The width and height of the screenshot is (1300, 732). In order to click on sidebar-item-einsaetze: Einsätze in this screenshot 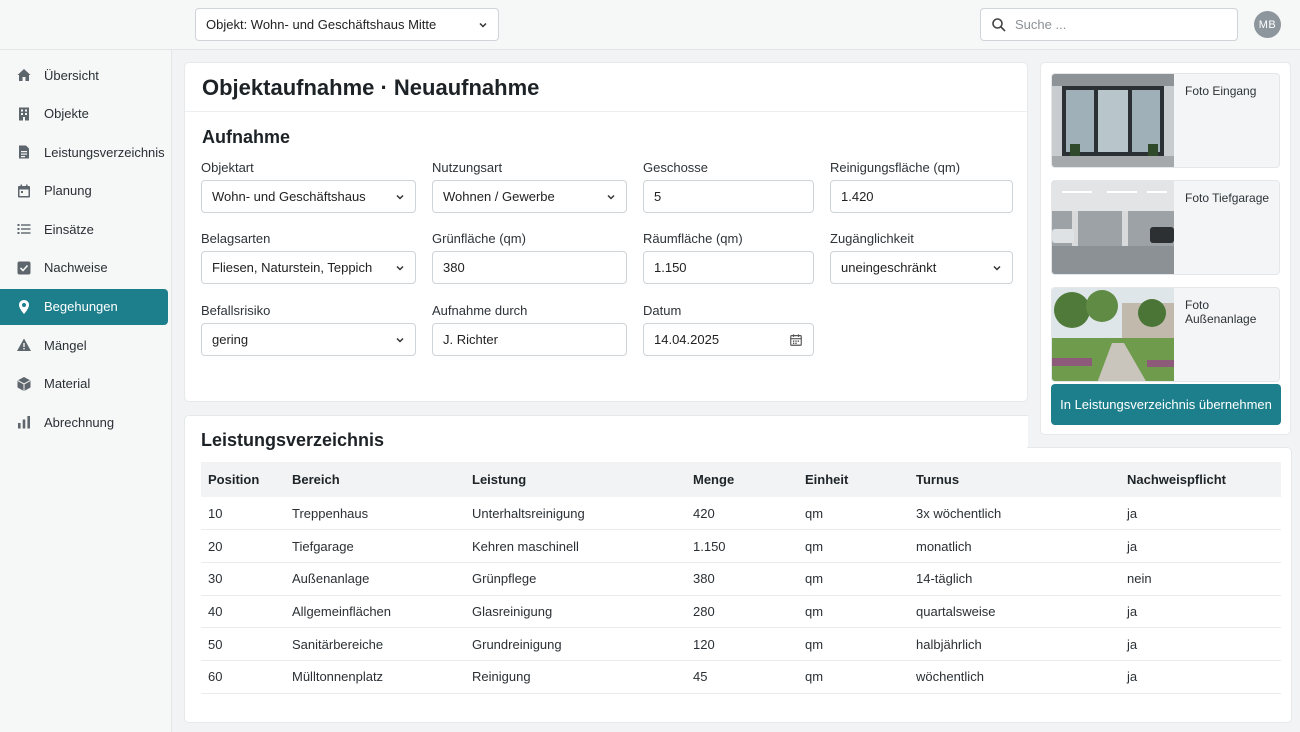, I will do `click(84, 229)`.